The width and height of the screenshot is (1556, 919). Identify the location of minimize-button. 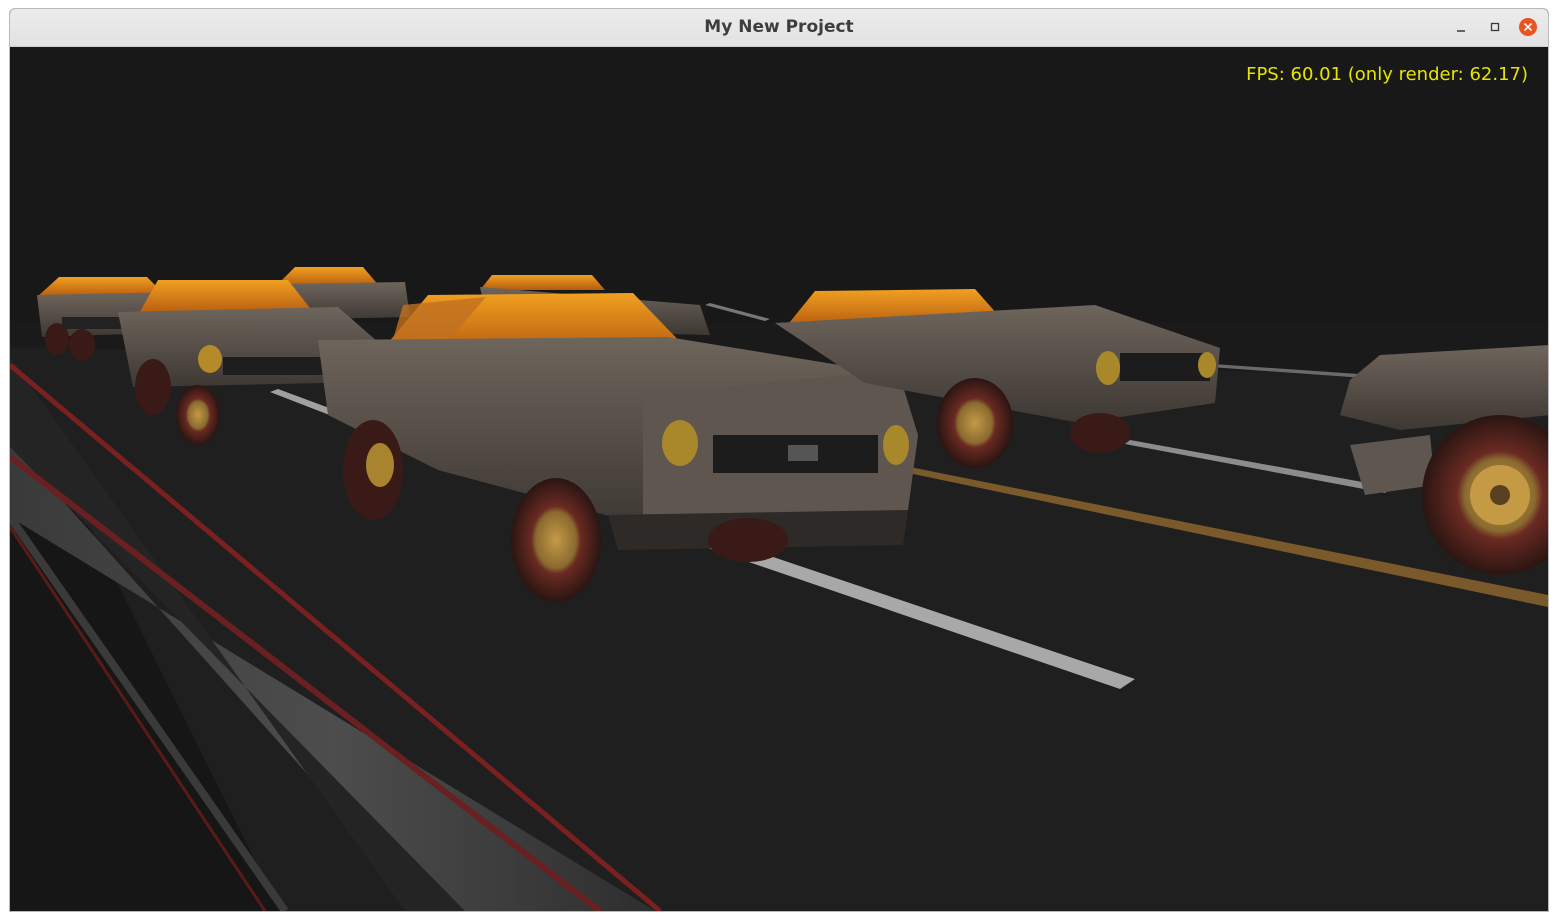
(1461, 27).